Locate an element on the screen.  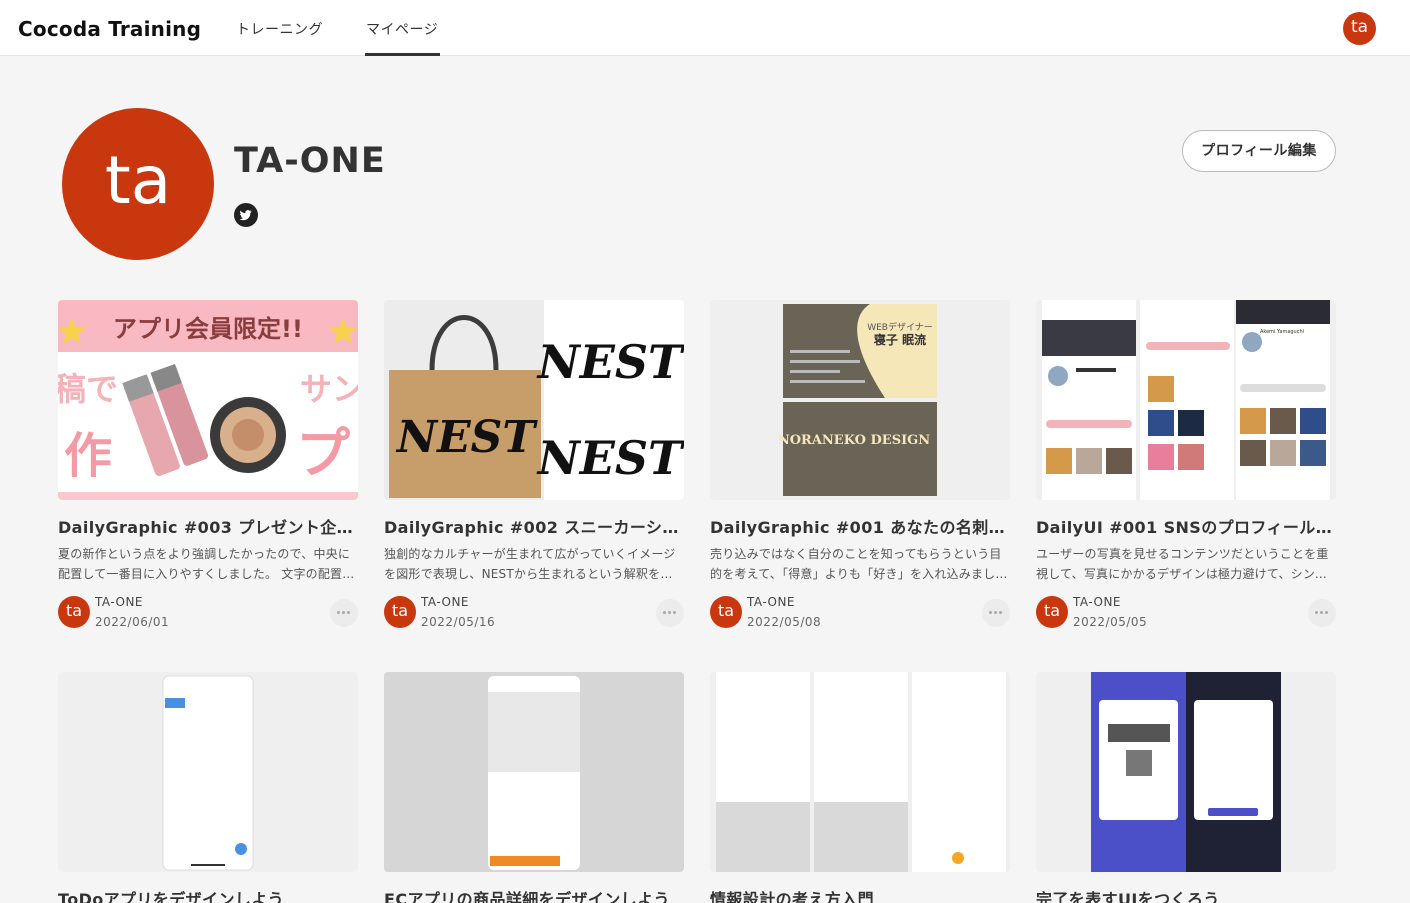
business-card-logo: NORANEKO DESIGN is located at coordinates (854, 440).